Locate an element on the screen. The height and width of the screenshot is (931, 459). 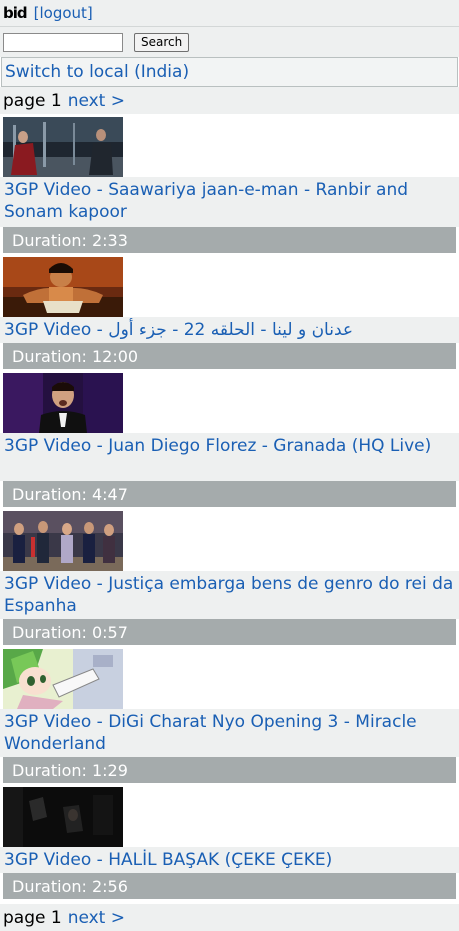
duration-badge: Duration: 0:57 is located at coordinates (229, 632).